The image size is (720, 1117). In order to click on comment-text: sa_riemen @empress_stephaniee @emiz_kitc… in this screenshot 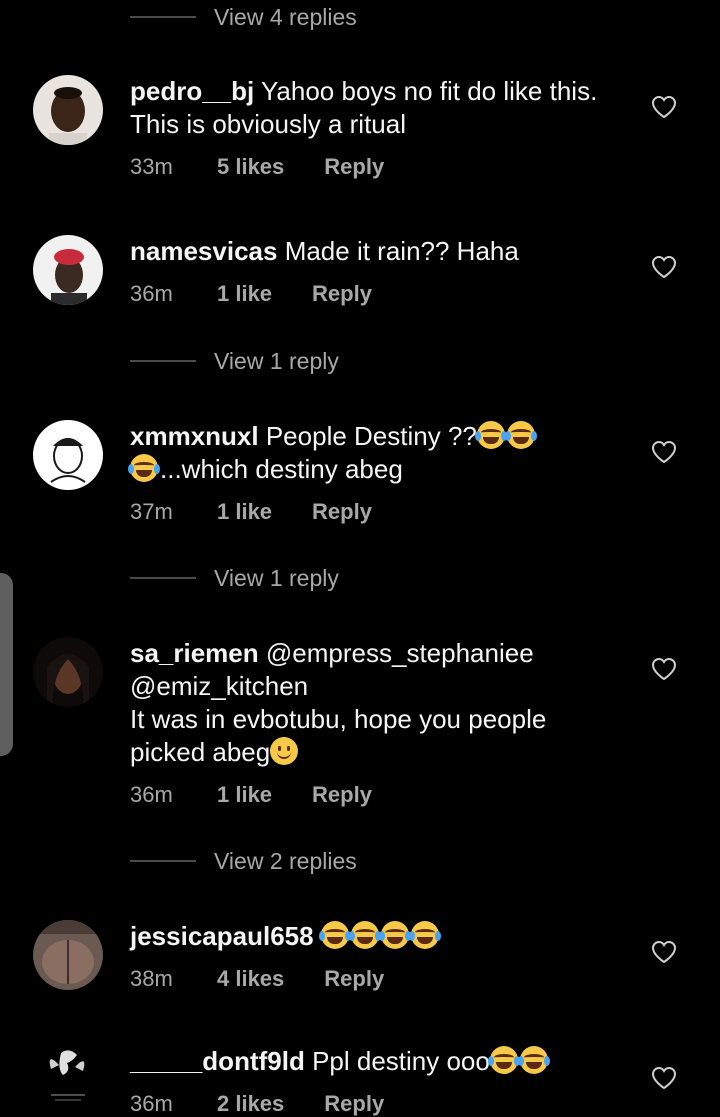, I will do `click(379, 703)`.